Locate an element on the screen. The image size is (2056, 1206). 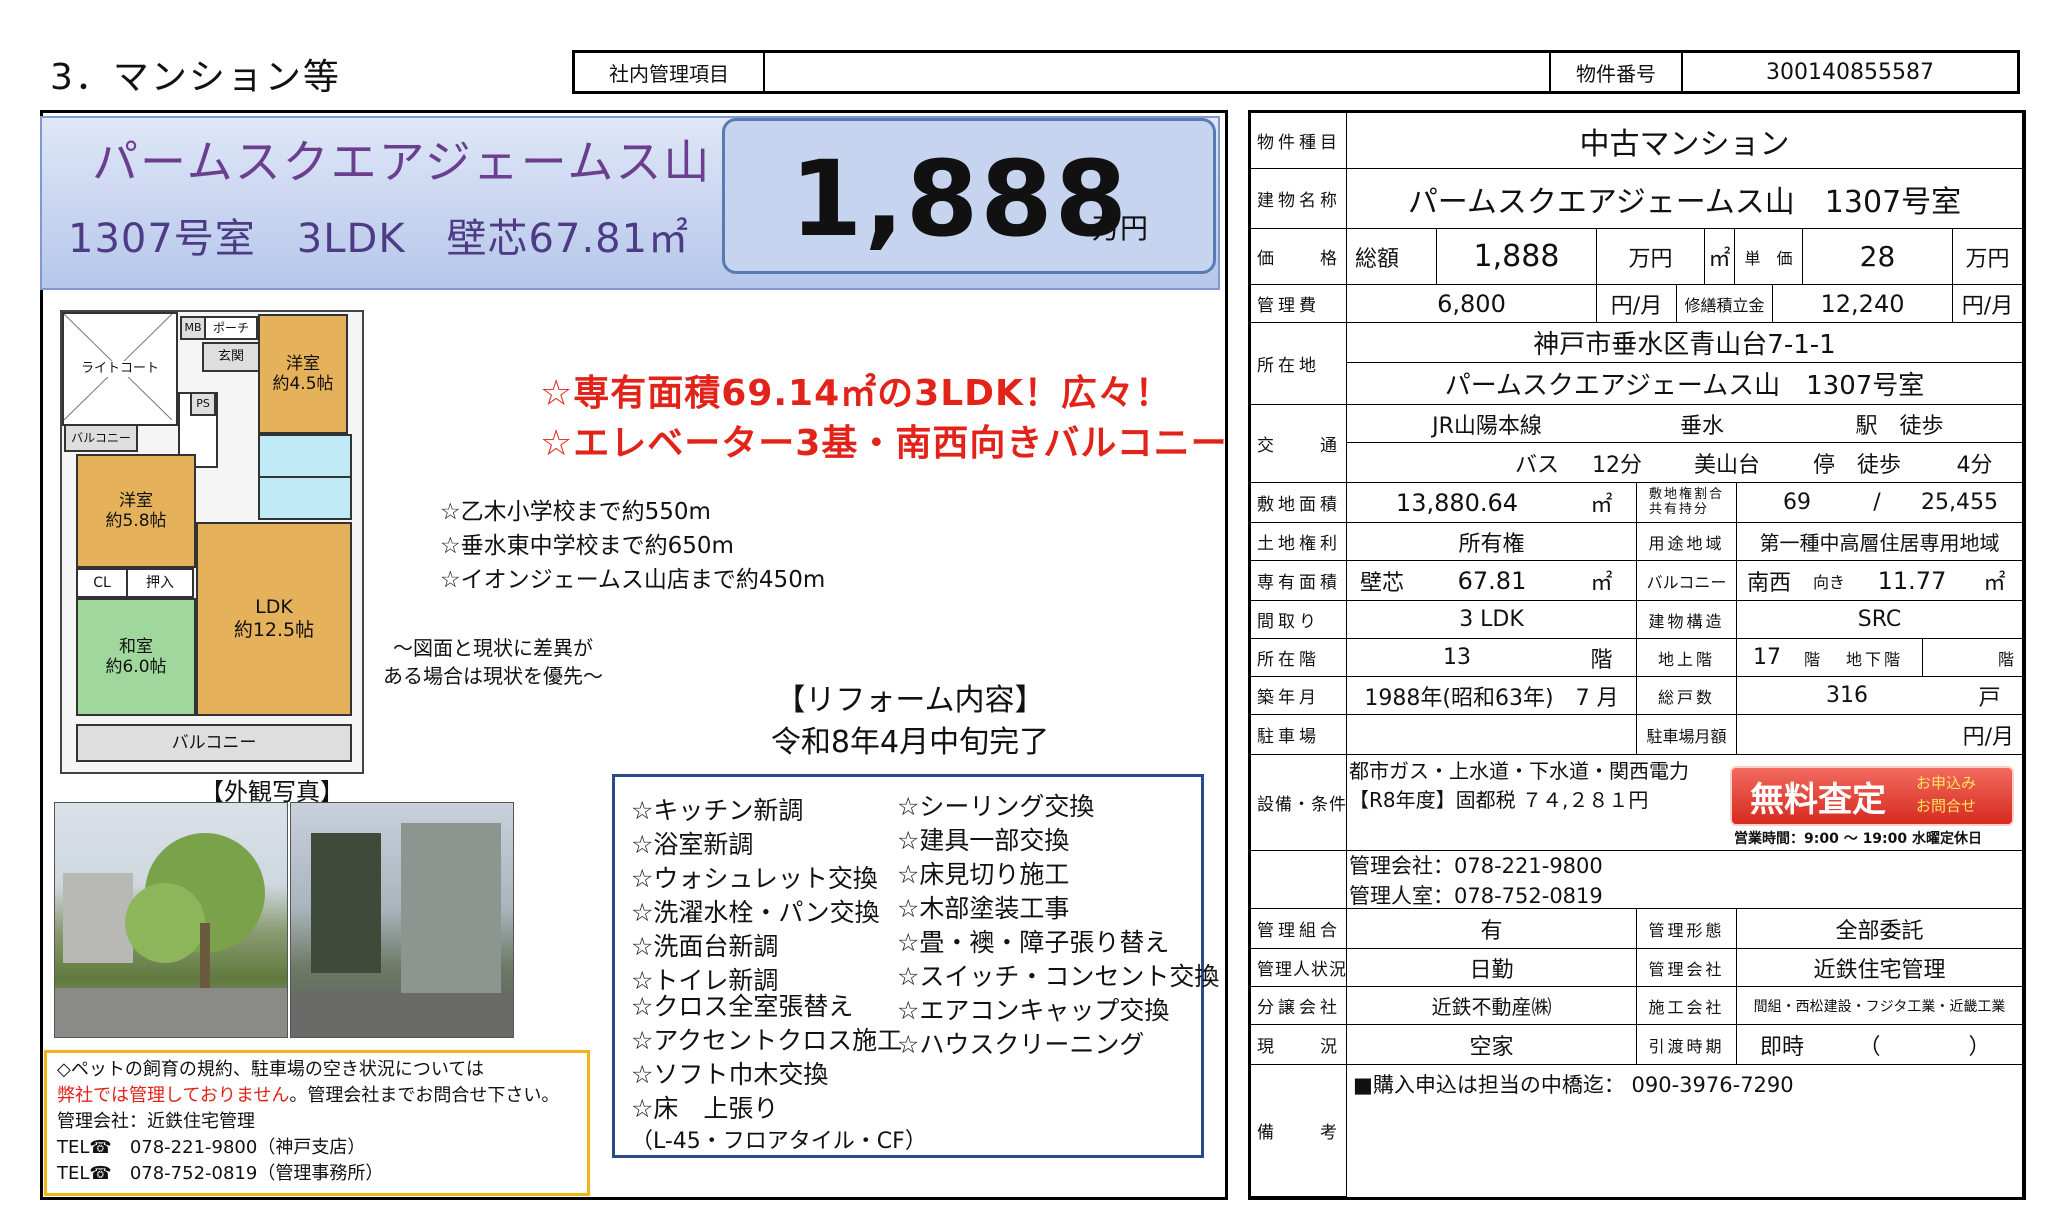
reform-item: ☆クロス全室張替え is located at coordinates (742, 1006).